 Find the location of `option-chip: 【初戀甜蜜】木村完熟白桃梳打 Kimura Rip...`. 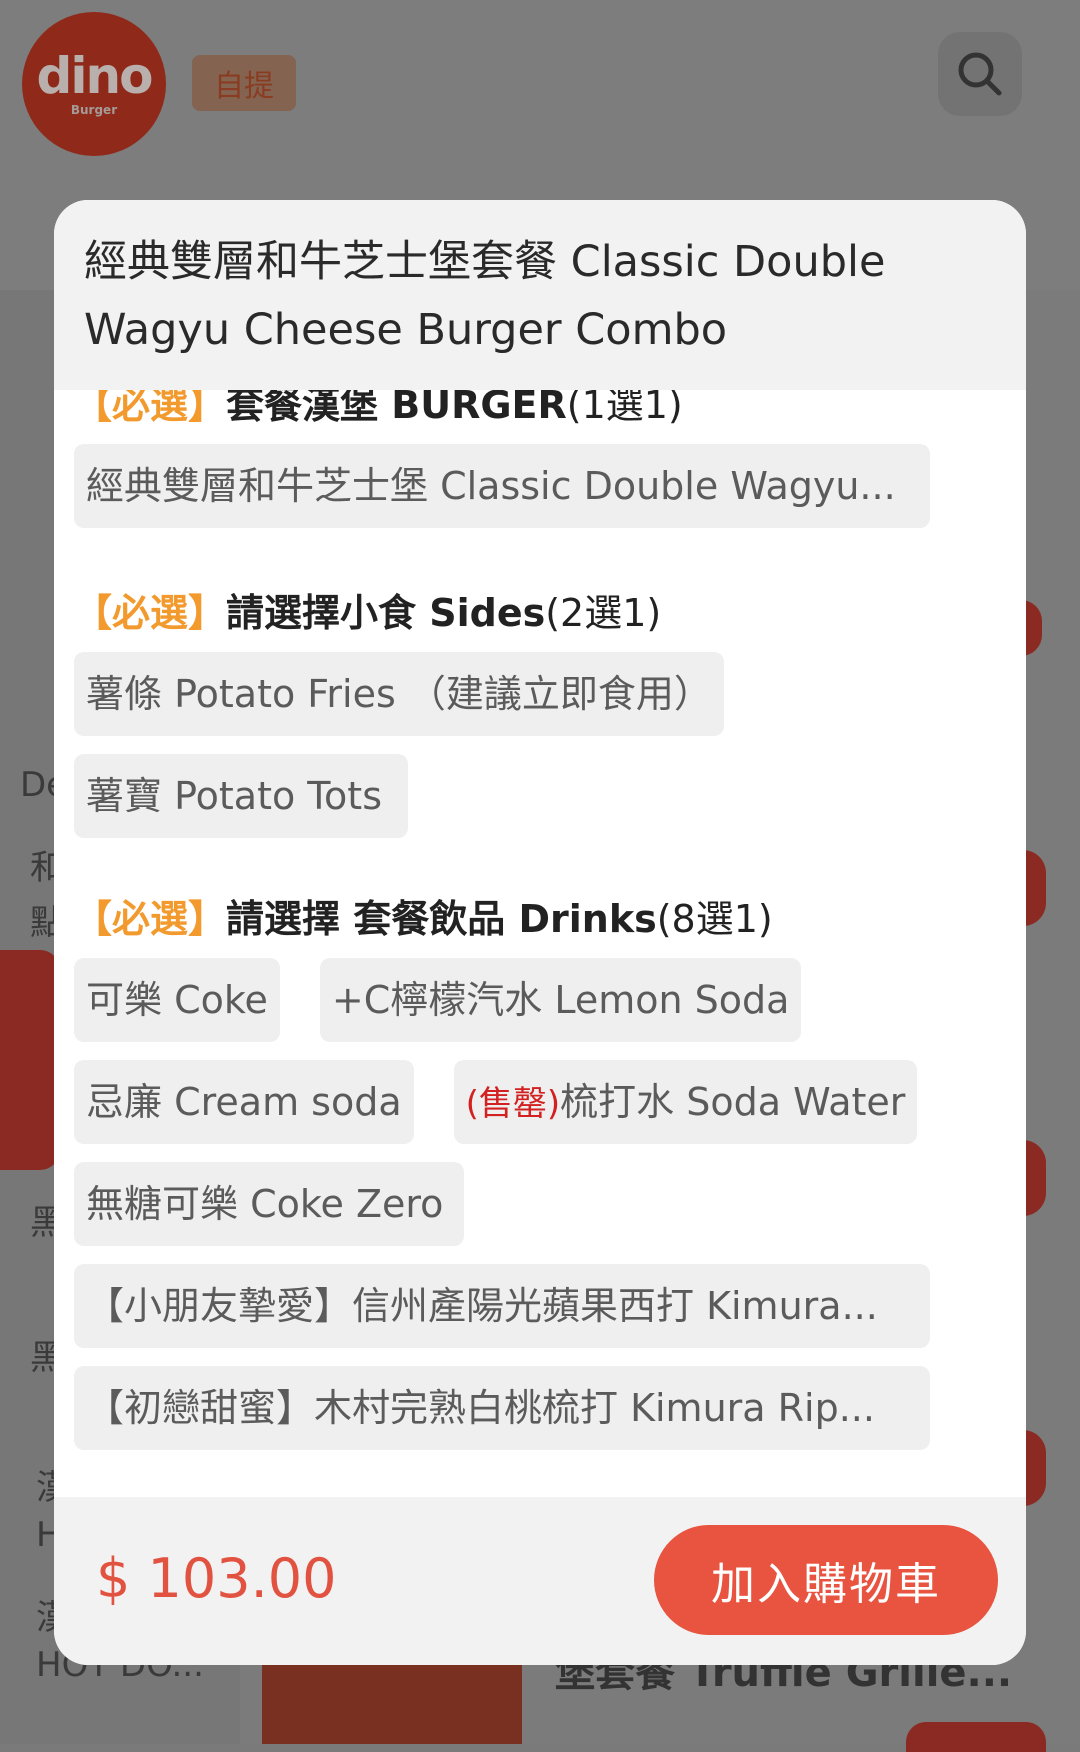

option-chip: 【初戀甜蜜】木村完熟白桃梳打 Kimura Rip... is located at coordinates (502, 1408).